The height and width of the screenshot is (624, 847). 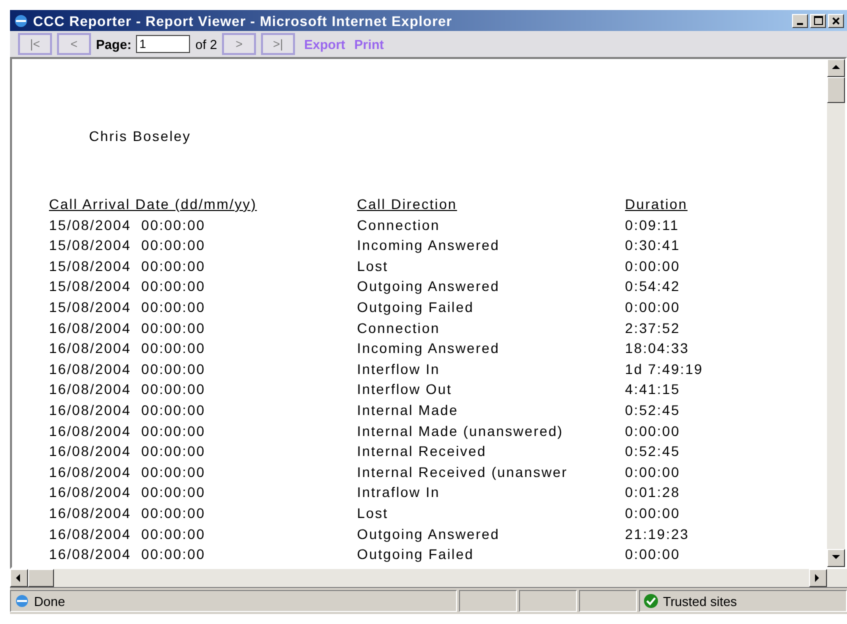 I want to click on maximize-icon, so click(x=818, y=20).